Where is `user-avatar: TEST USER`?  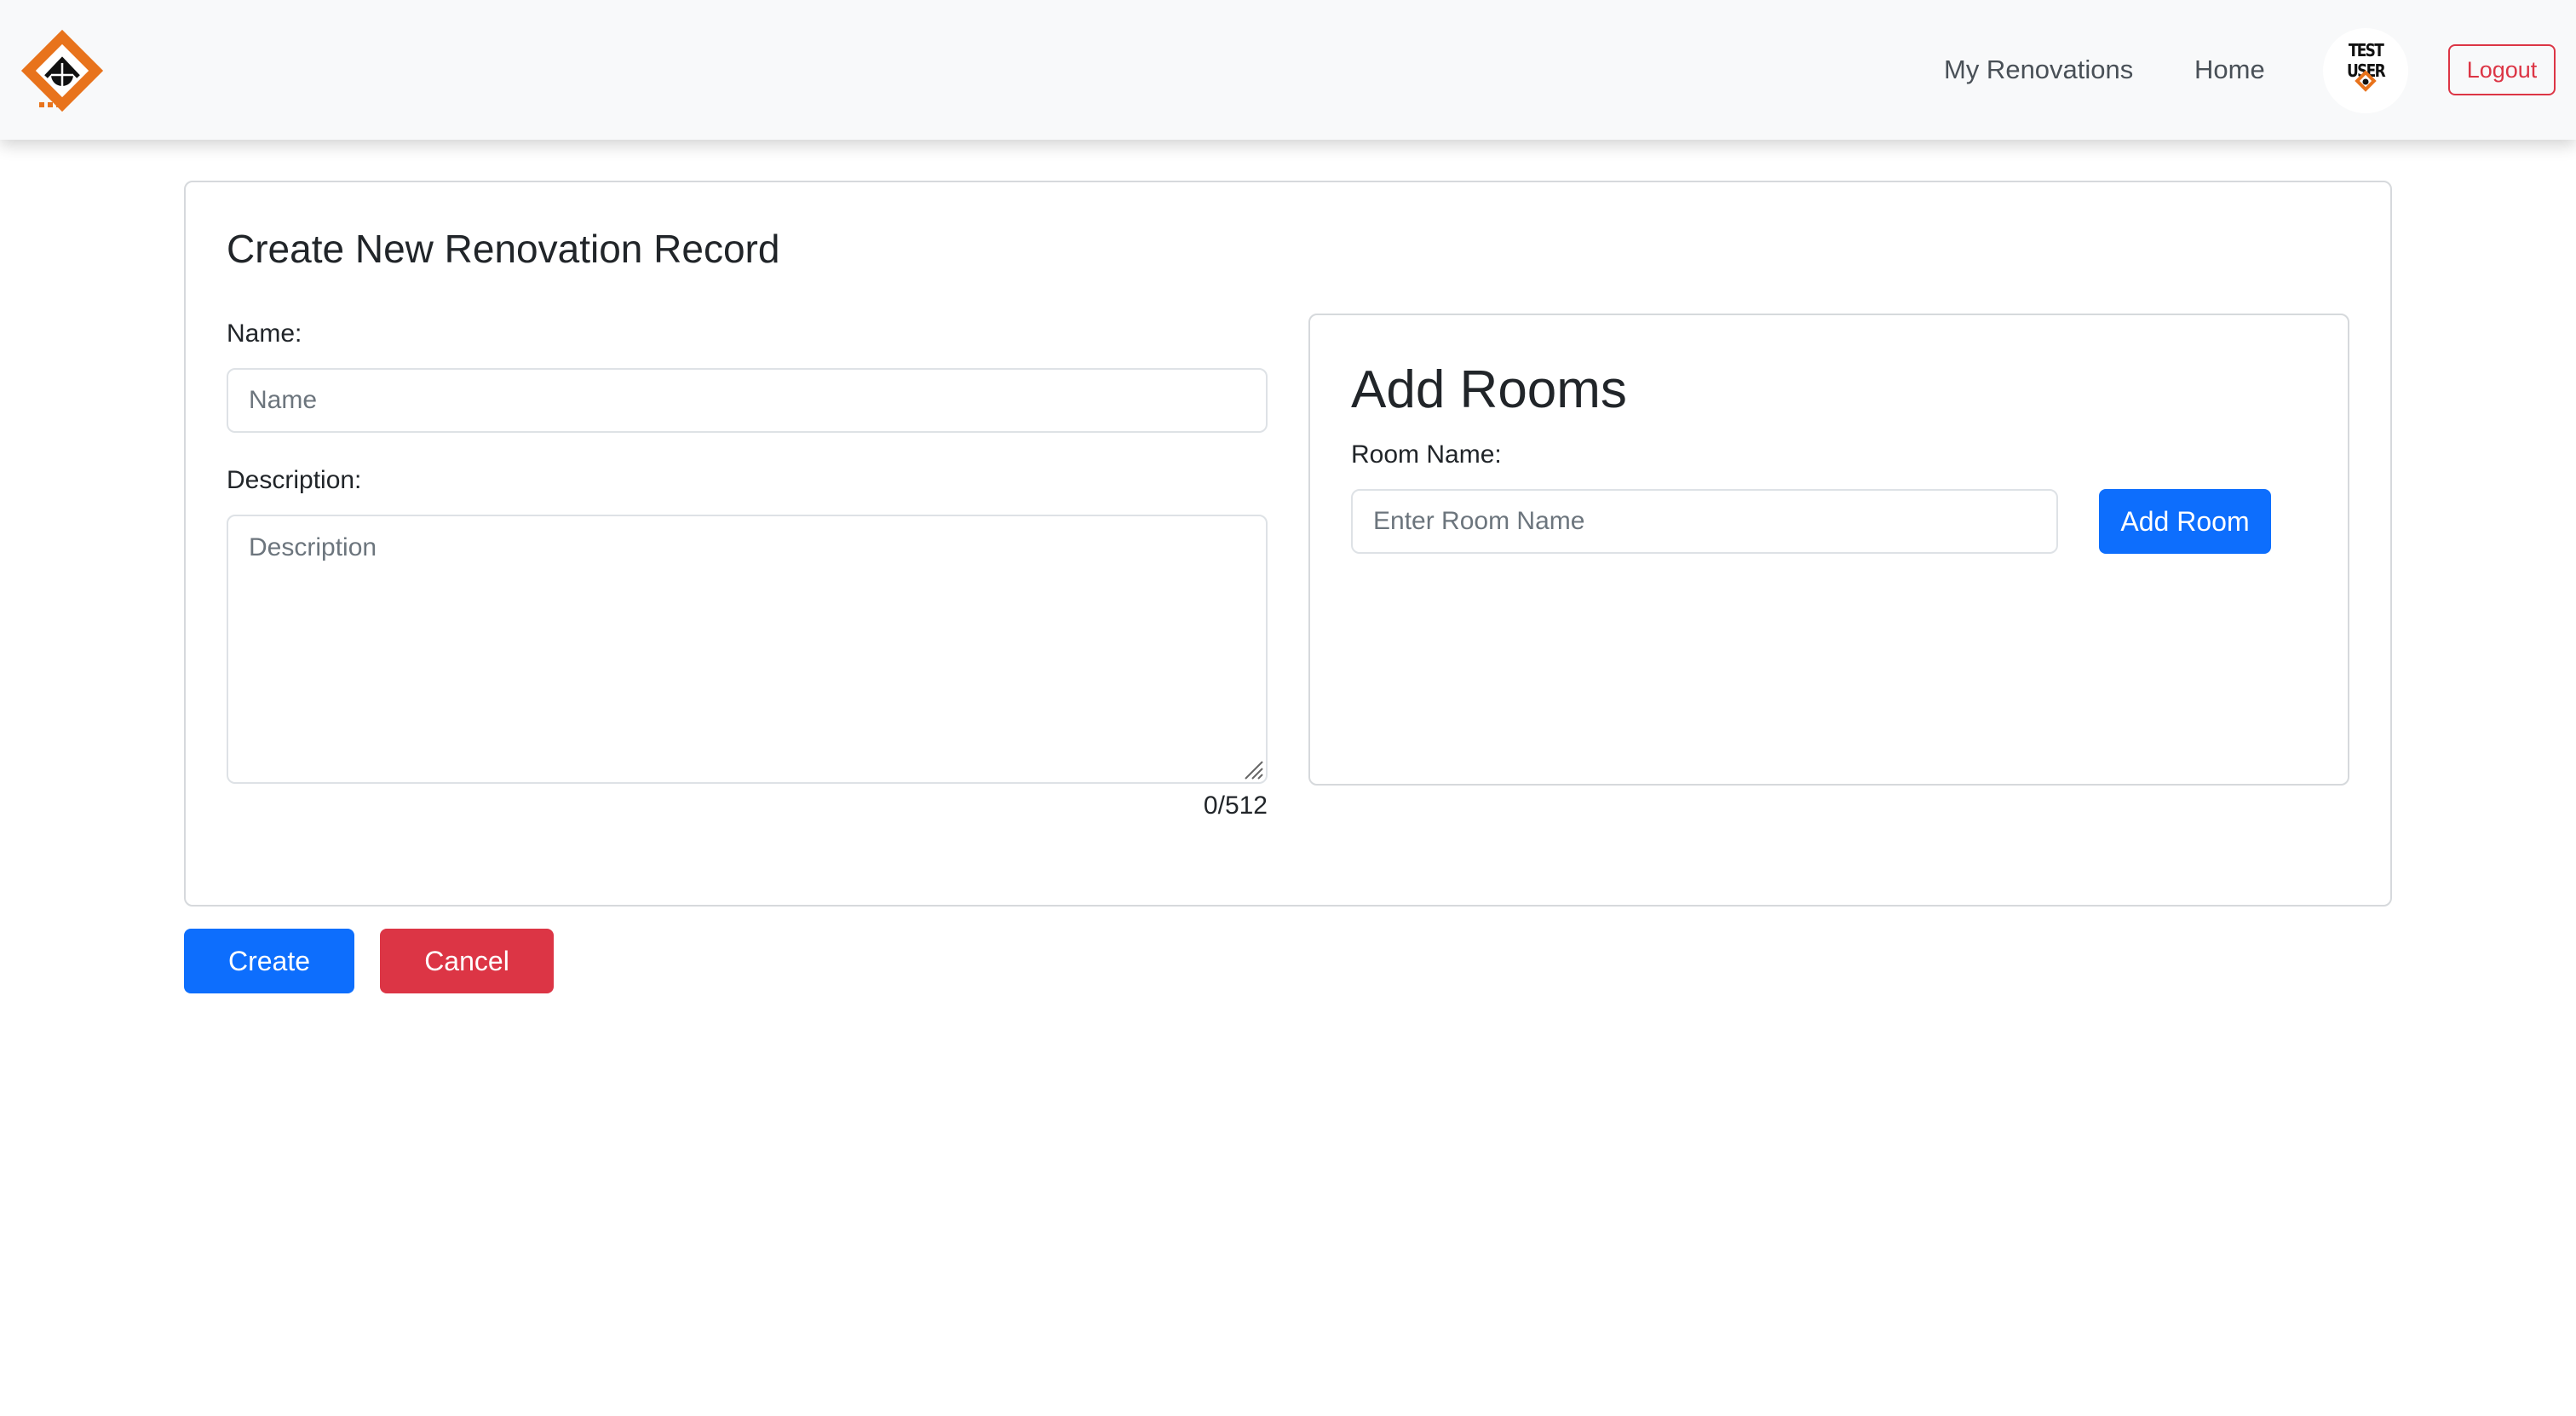 user-avatar: TEST USER is located at coordinates (2366, 70).